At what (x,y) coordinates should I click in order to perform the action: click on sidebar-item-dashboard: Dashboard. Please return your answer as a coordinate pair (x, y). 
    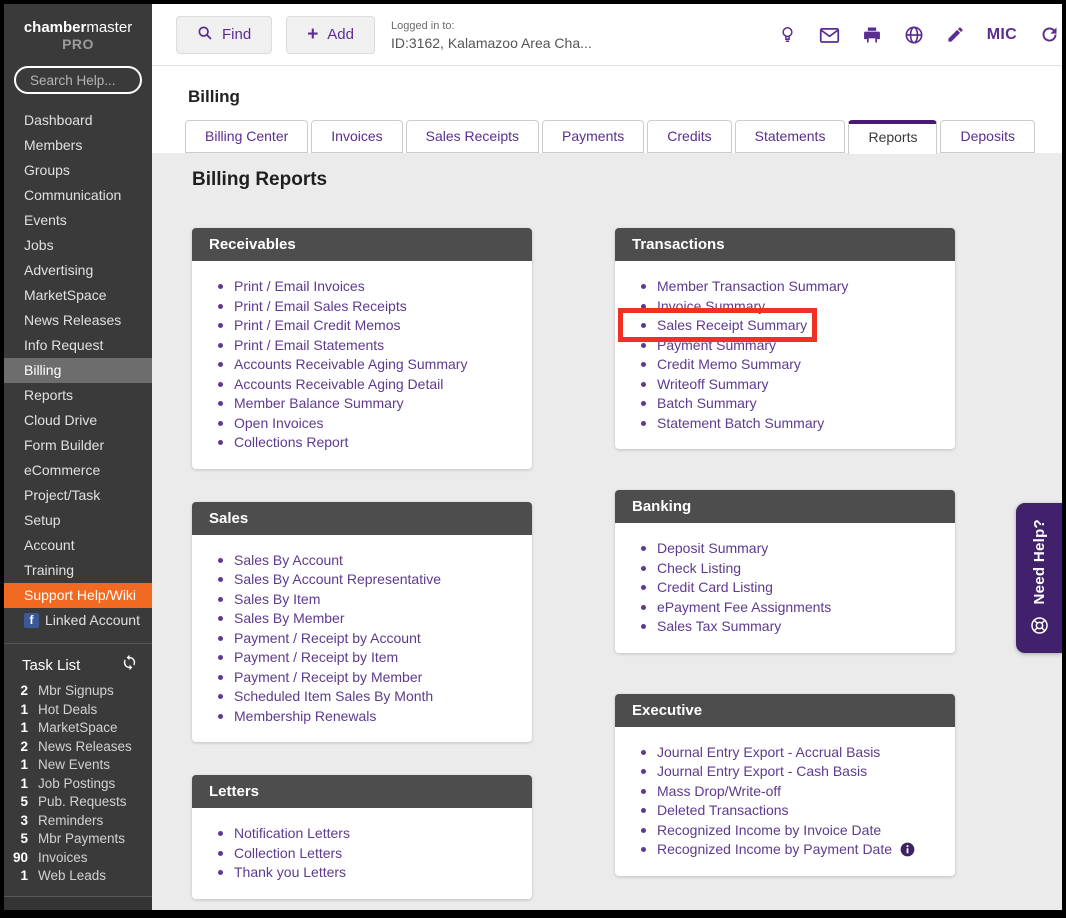
    Looking at the image, I should click on (78, 120).